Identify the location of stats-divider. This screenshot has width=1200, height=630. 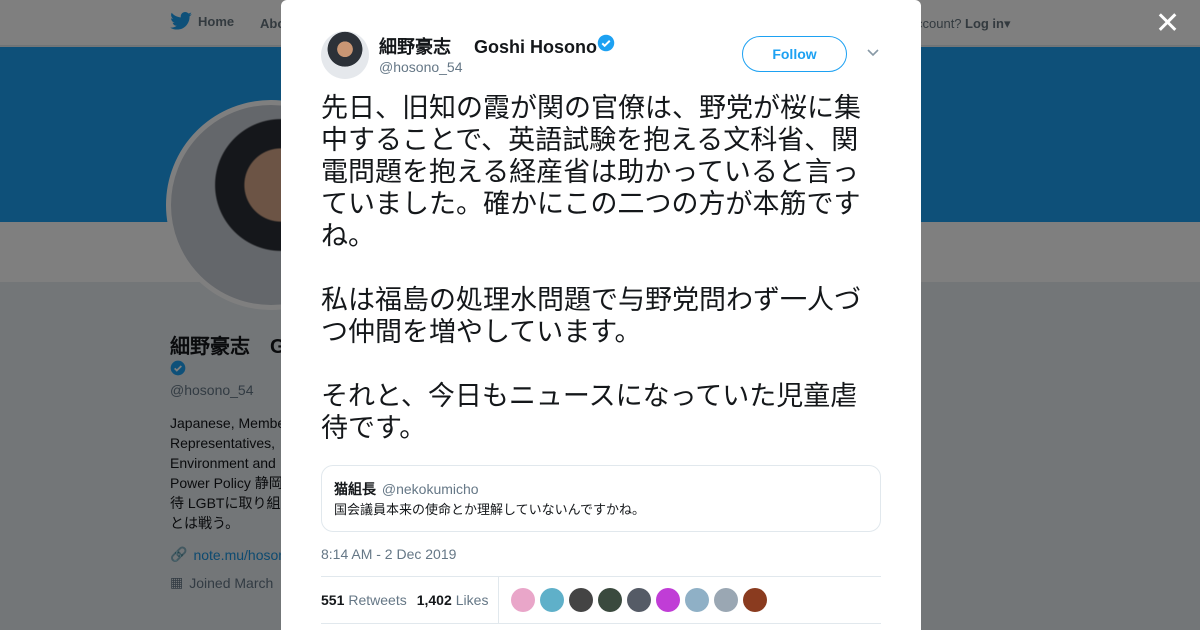
(499, 600).